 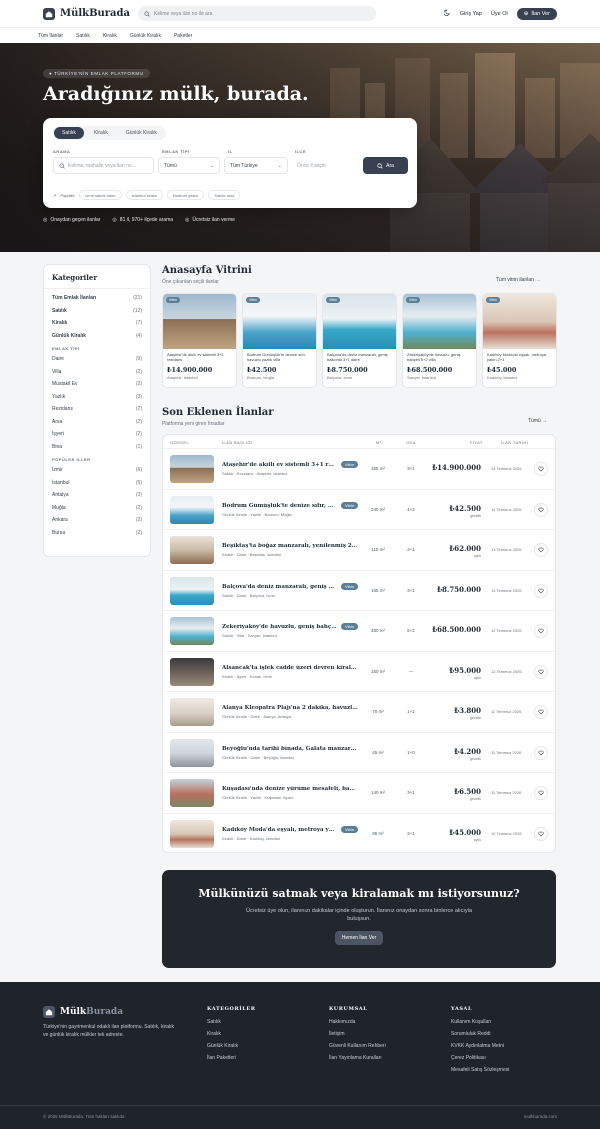 I want to click on sidebar-item-city: İzmir (6), so click(x=97, y=470).